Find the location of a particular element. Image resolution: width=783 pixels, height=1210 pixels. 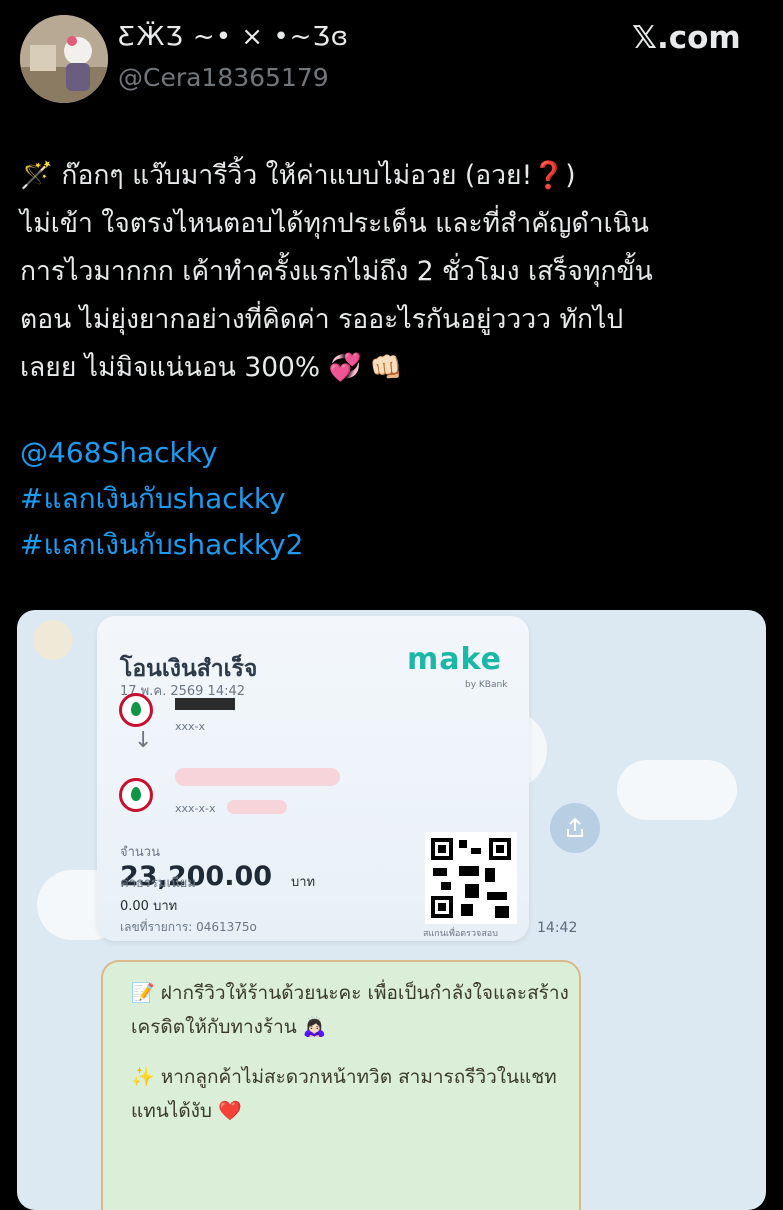

qr-code-icon is located at coordinates (471, 878).